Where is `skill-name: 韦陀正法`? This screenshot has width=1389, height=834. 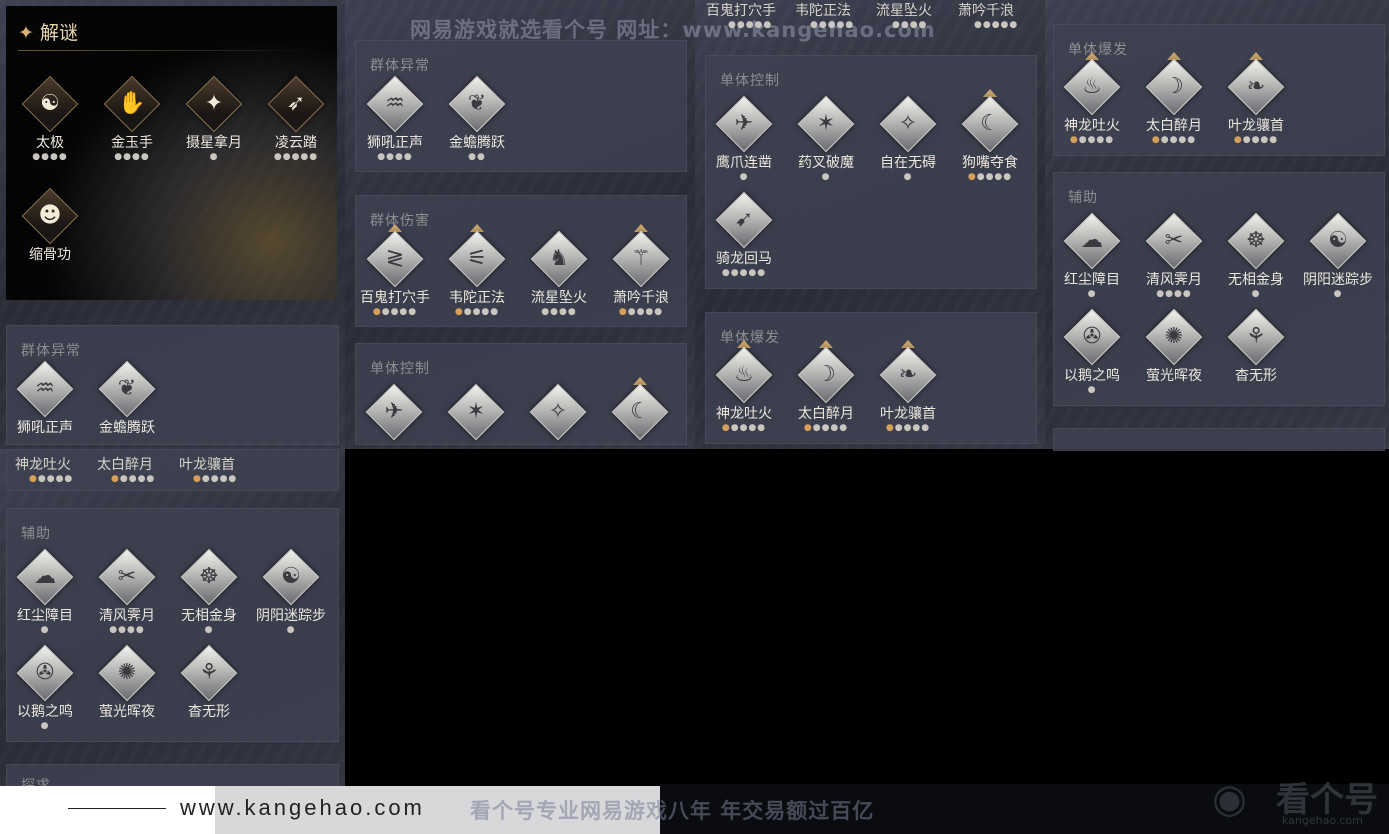 skill-name: 韦陀正法 is located at coordinates (477, 298).